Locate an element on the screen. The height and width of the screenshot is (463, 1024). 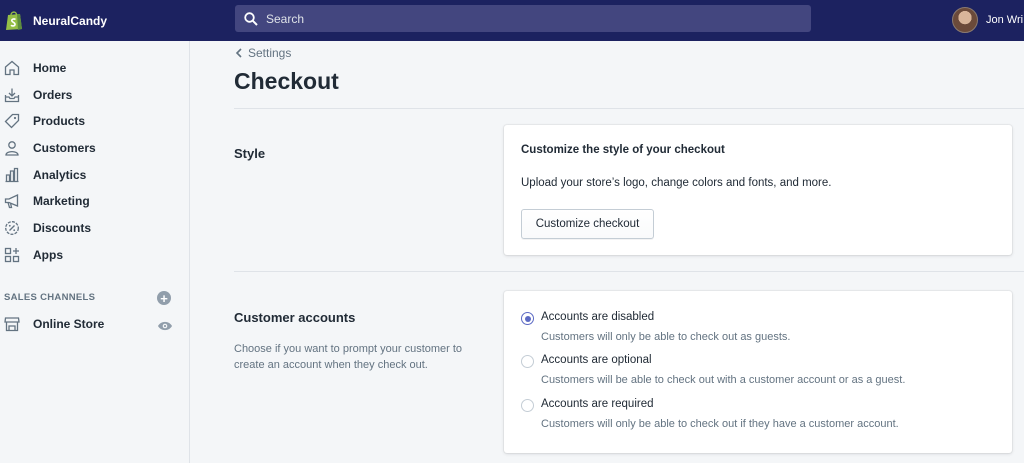
search-bar is located at coordinates (523, 18).